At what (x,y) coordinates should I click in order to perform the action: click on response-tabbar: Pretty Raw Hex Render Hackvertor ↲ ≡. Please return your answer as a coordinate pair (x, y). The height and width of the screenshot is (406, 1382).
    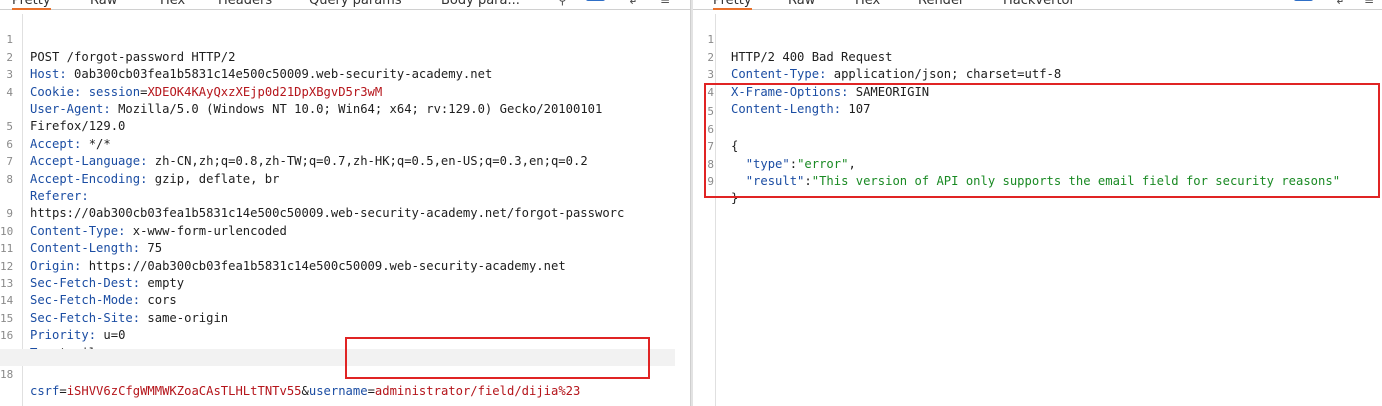
    Looking at the image, I should click on (1037, 5).